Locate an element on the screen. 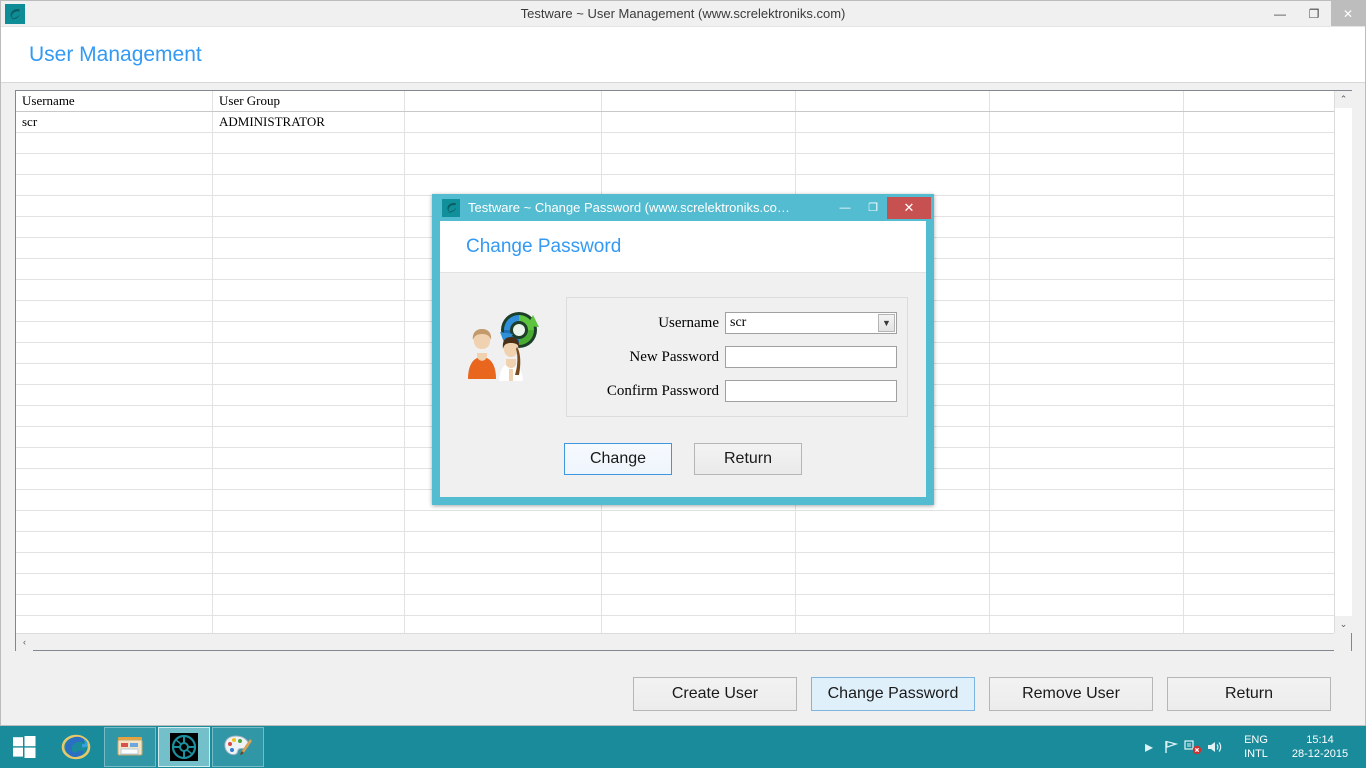 This screenshot has height=768, width=1366. speaker-icon is located at coordinates (1215, 747).